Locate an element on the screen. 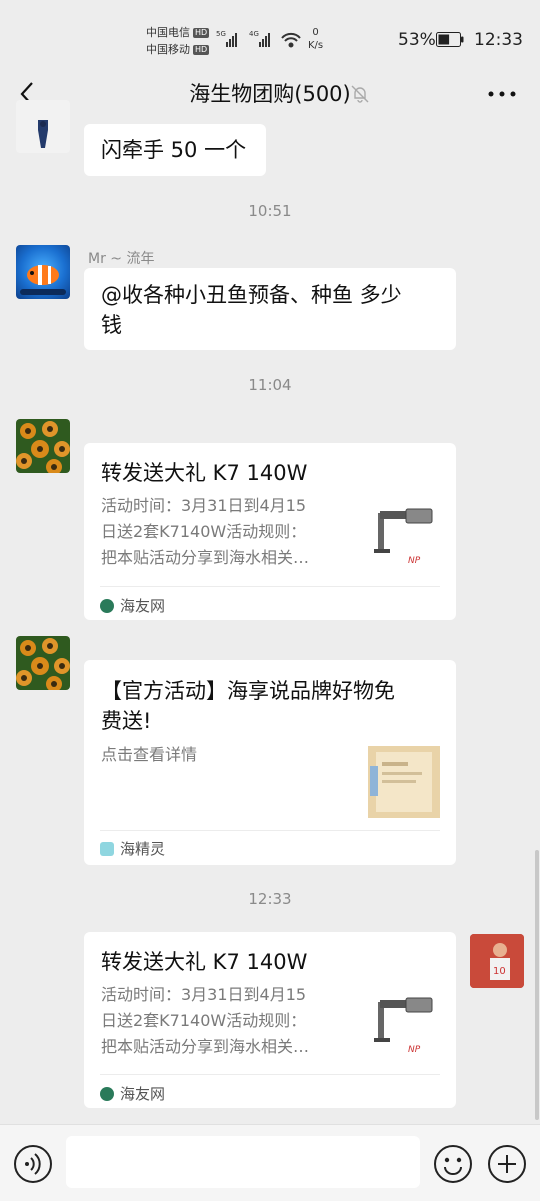 The width and height of the screenshot is (540, 1201). battery-icon is located at coordinates (450, 39).